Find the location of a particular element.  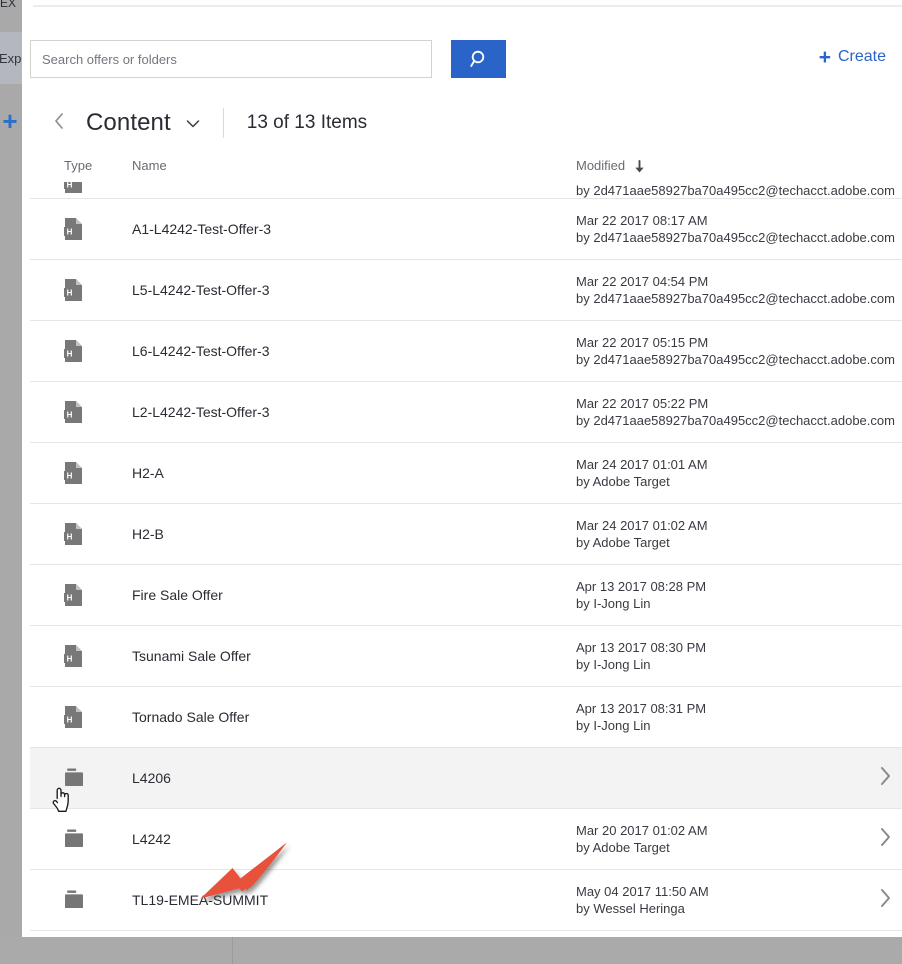

table-header: Type Name Modified is located at coordinates (466, 169).